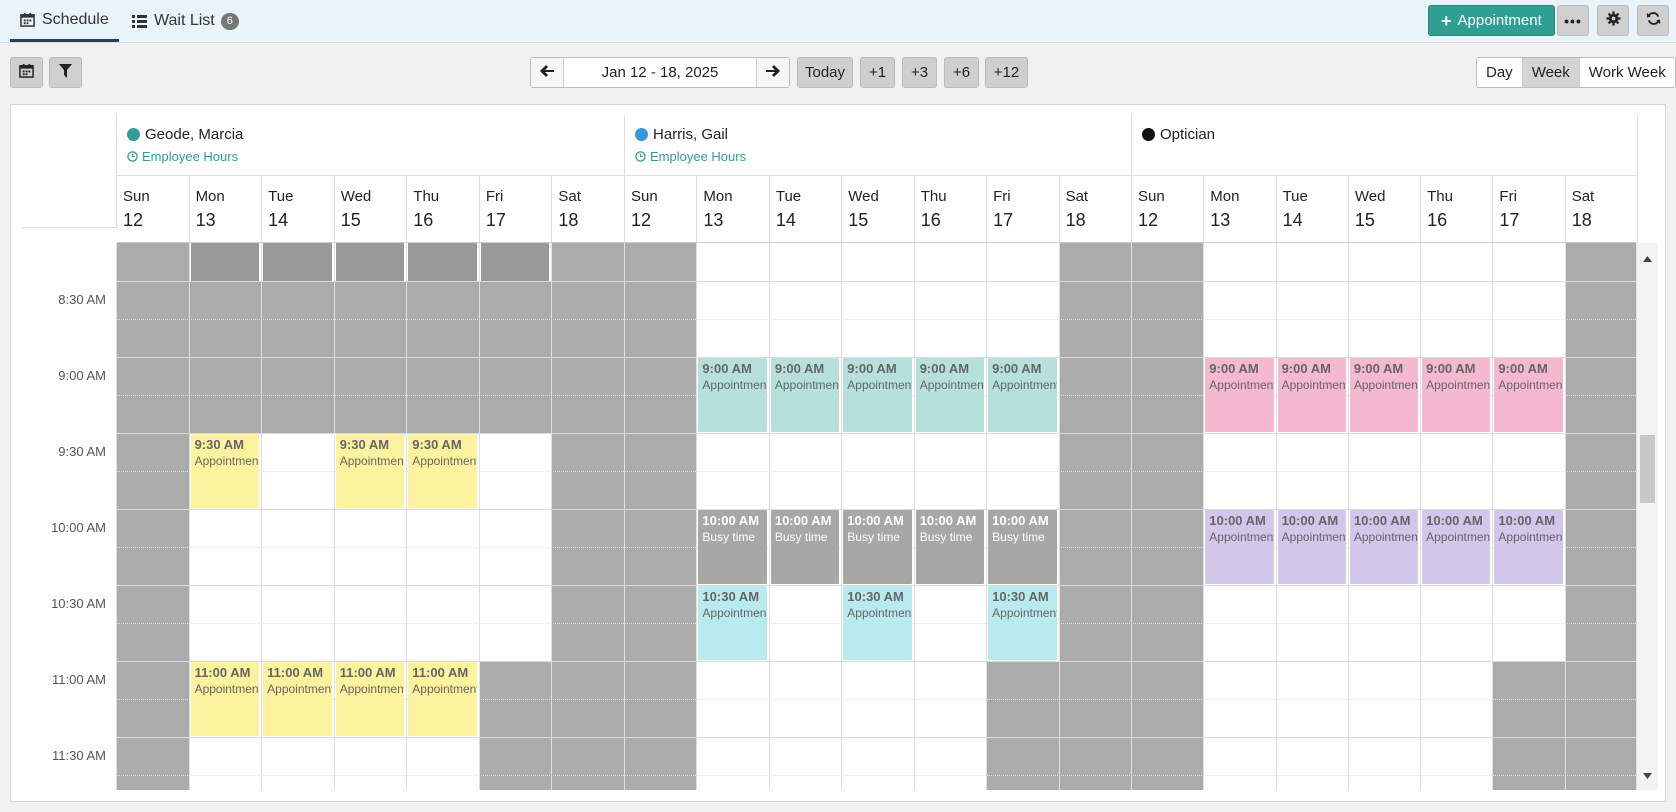  I want to click on today-button: Today, so click(825, 72).